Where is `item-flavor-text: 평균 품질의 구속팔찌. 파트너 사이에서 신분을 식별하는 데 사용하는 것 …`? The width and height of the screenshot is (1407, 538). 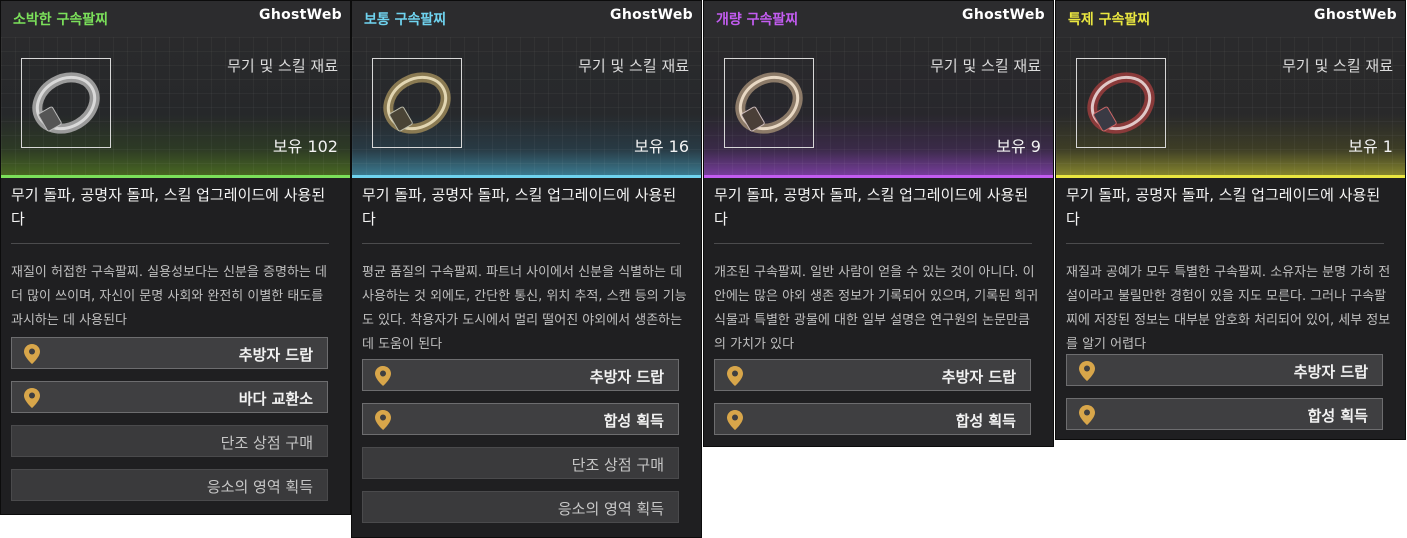
item-flavor-text: 평균 품질의 구속팔찌. 파트너 사이에서 신분을 식별하는 데 사용하는 것 … is located at coordinates (524, 308).